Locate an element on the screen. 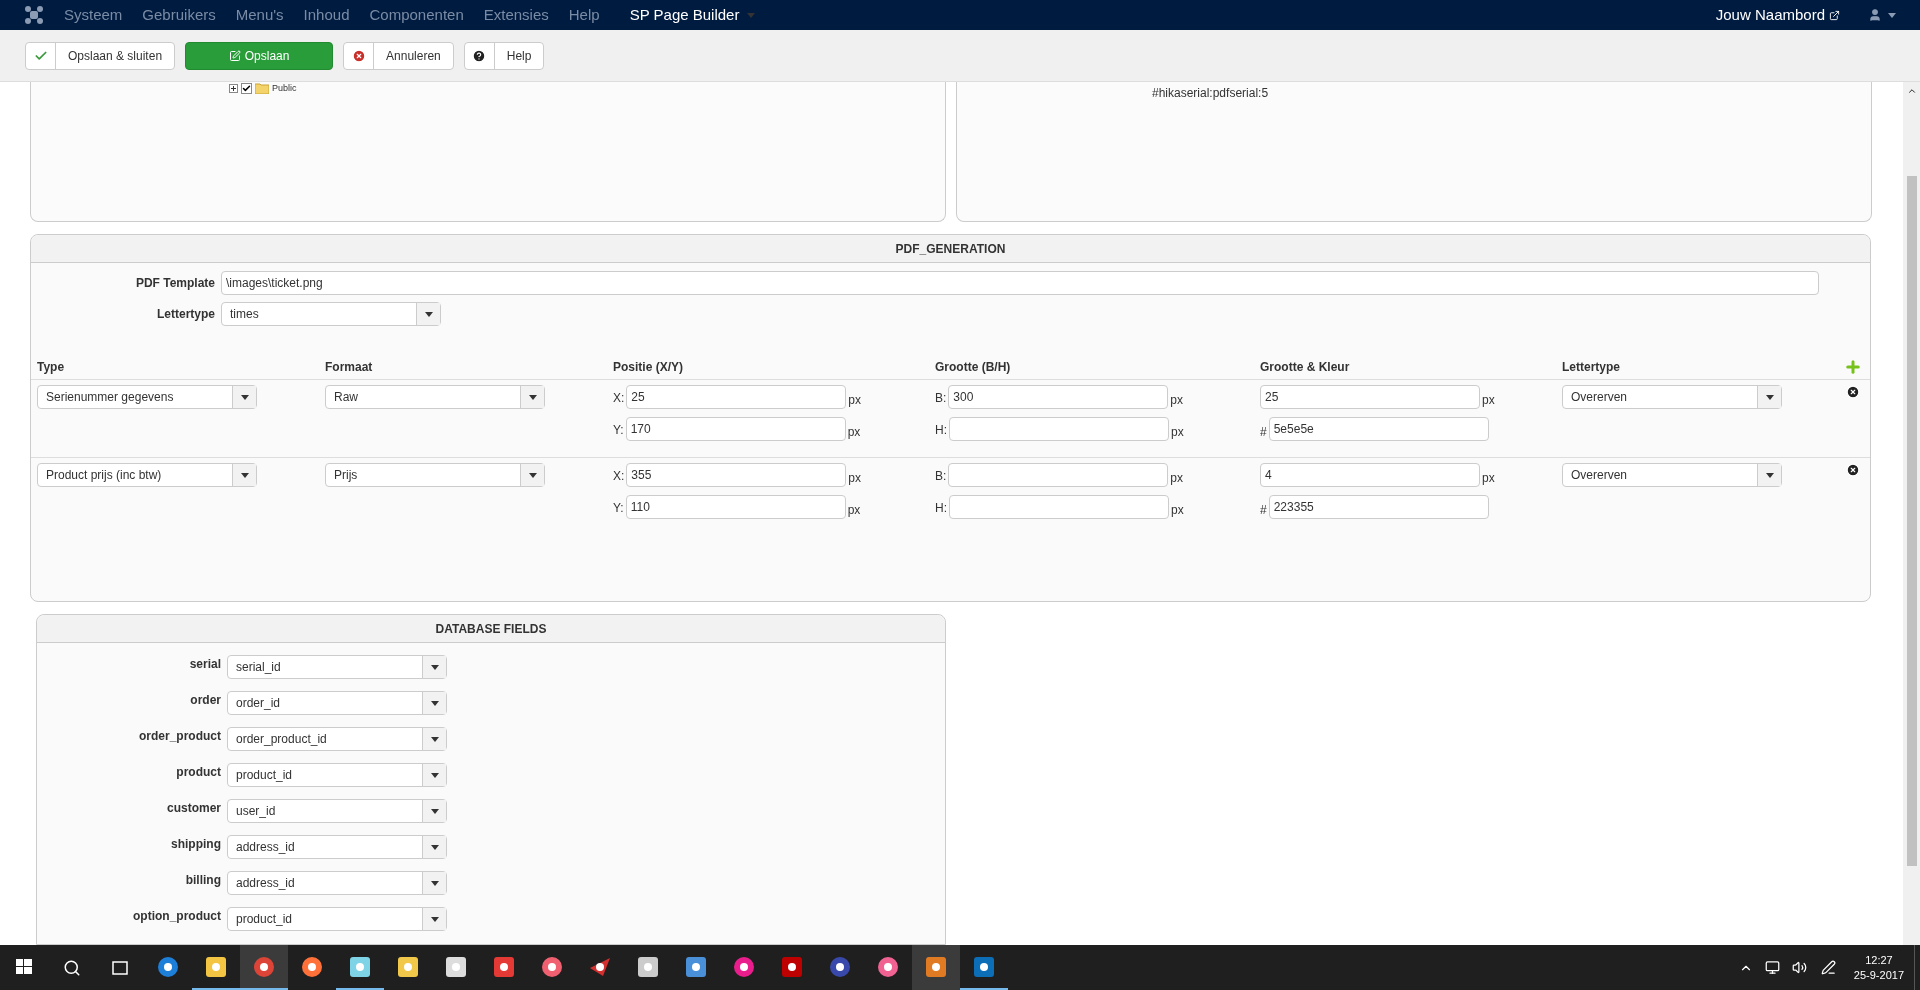 Image resolution: width=1920 pixels, height=990 pixels. scroll-up-icon is located at coordinates (1911, 91).